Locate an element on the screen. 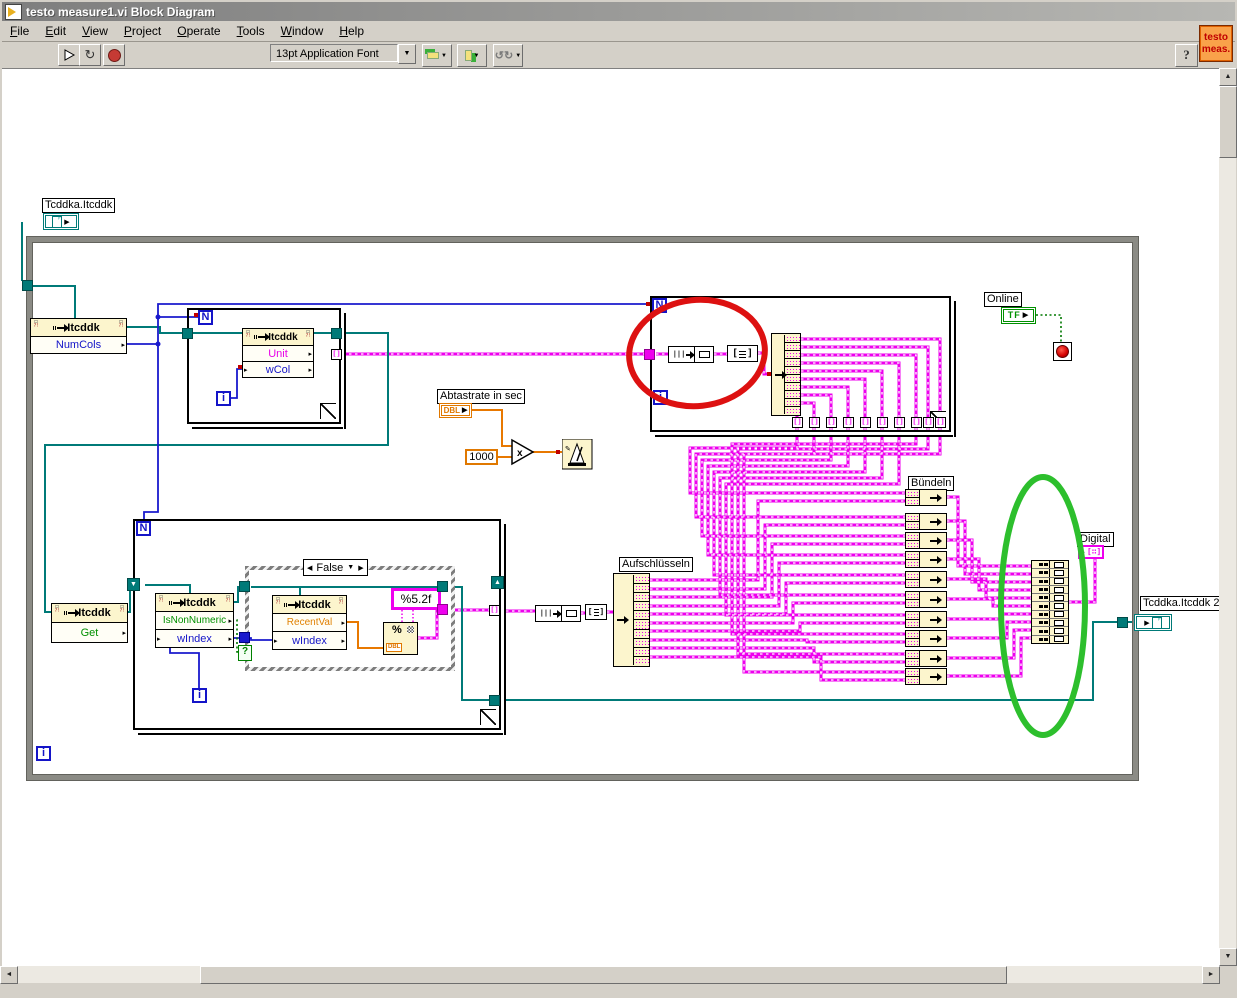  scroll-down-button: ▼ is located at coordinates (1228, 957).